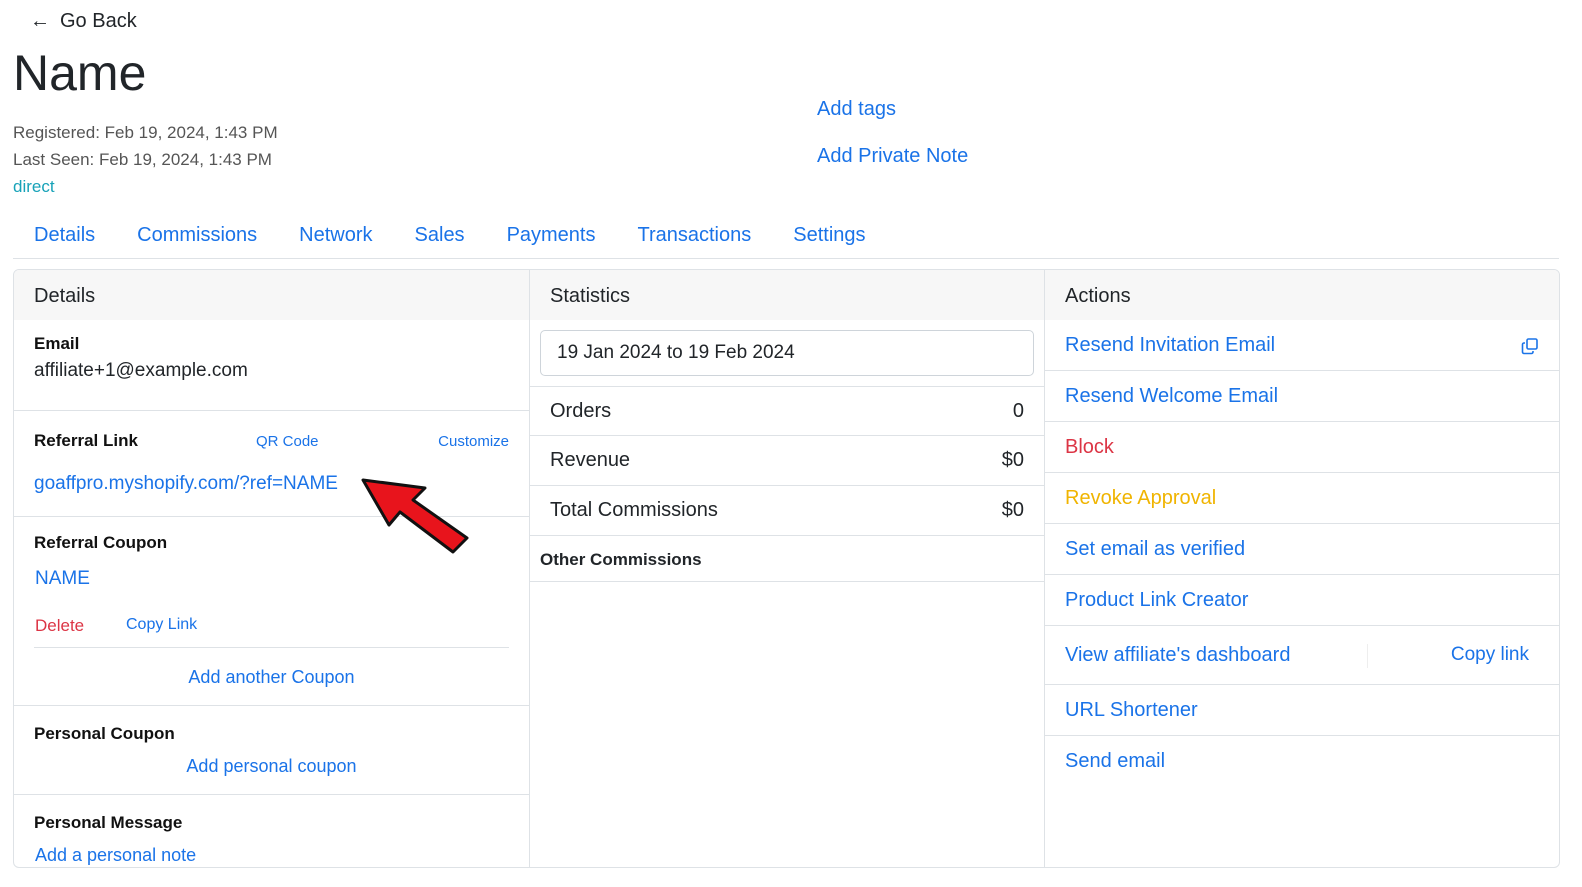  I want to click on stat-row-revenue: Revenue $0, so click(787, 461).